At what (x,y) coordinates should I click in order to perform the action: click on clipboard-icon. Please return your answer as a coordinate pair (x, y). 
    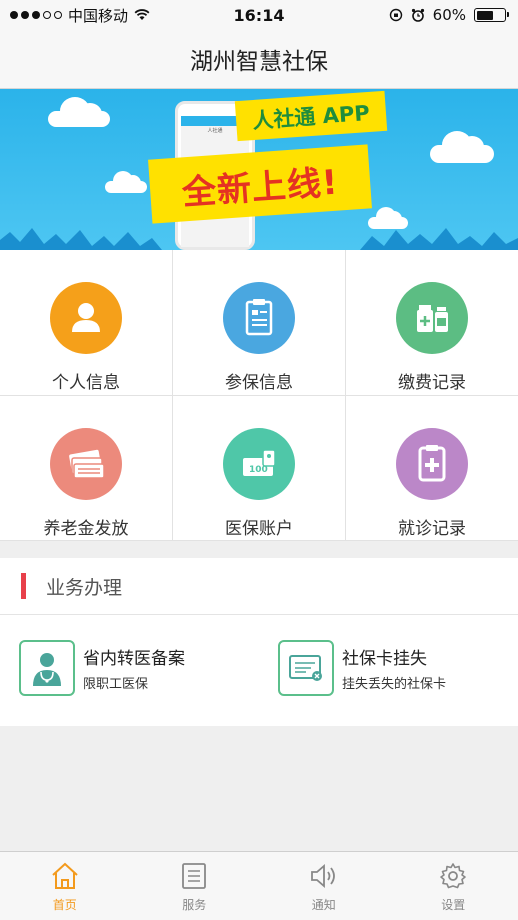
    Looking at the image, I should click on (259, 318).